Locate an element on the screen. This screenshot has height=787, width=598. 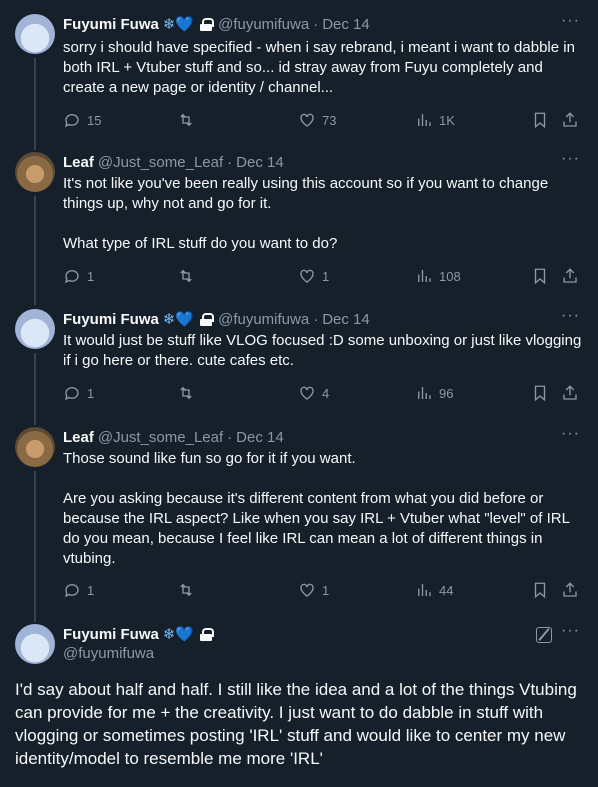
like-count: 1 is located at coordinates (326, 276).